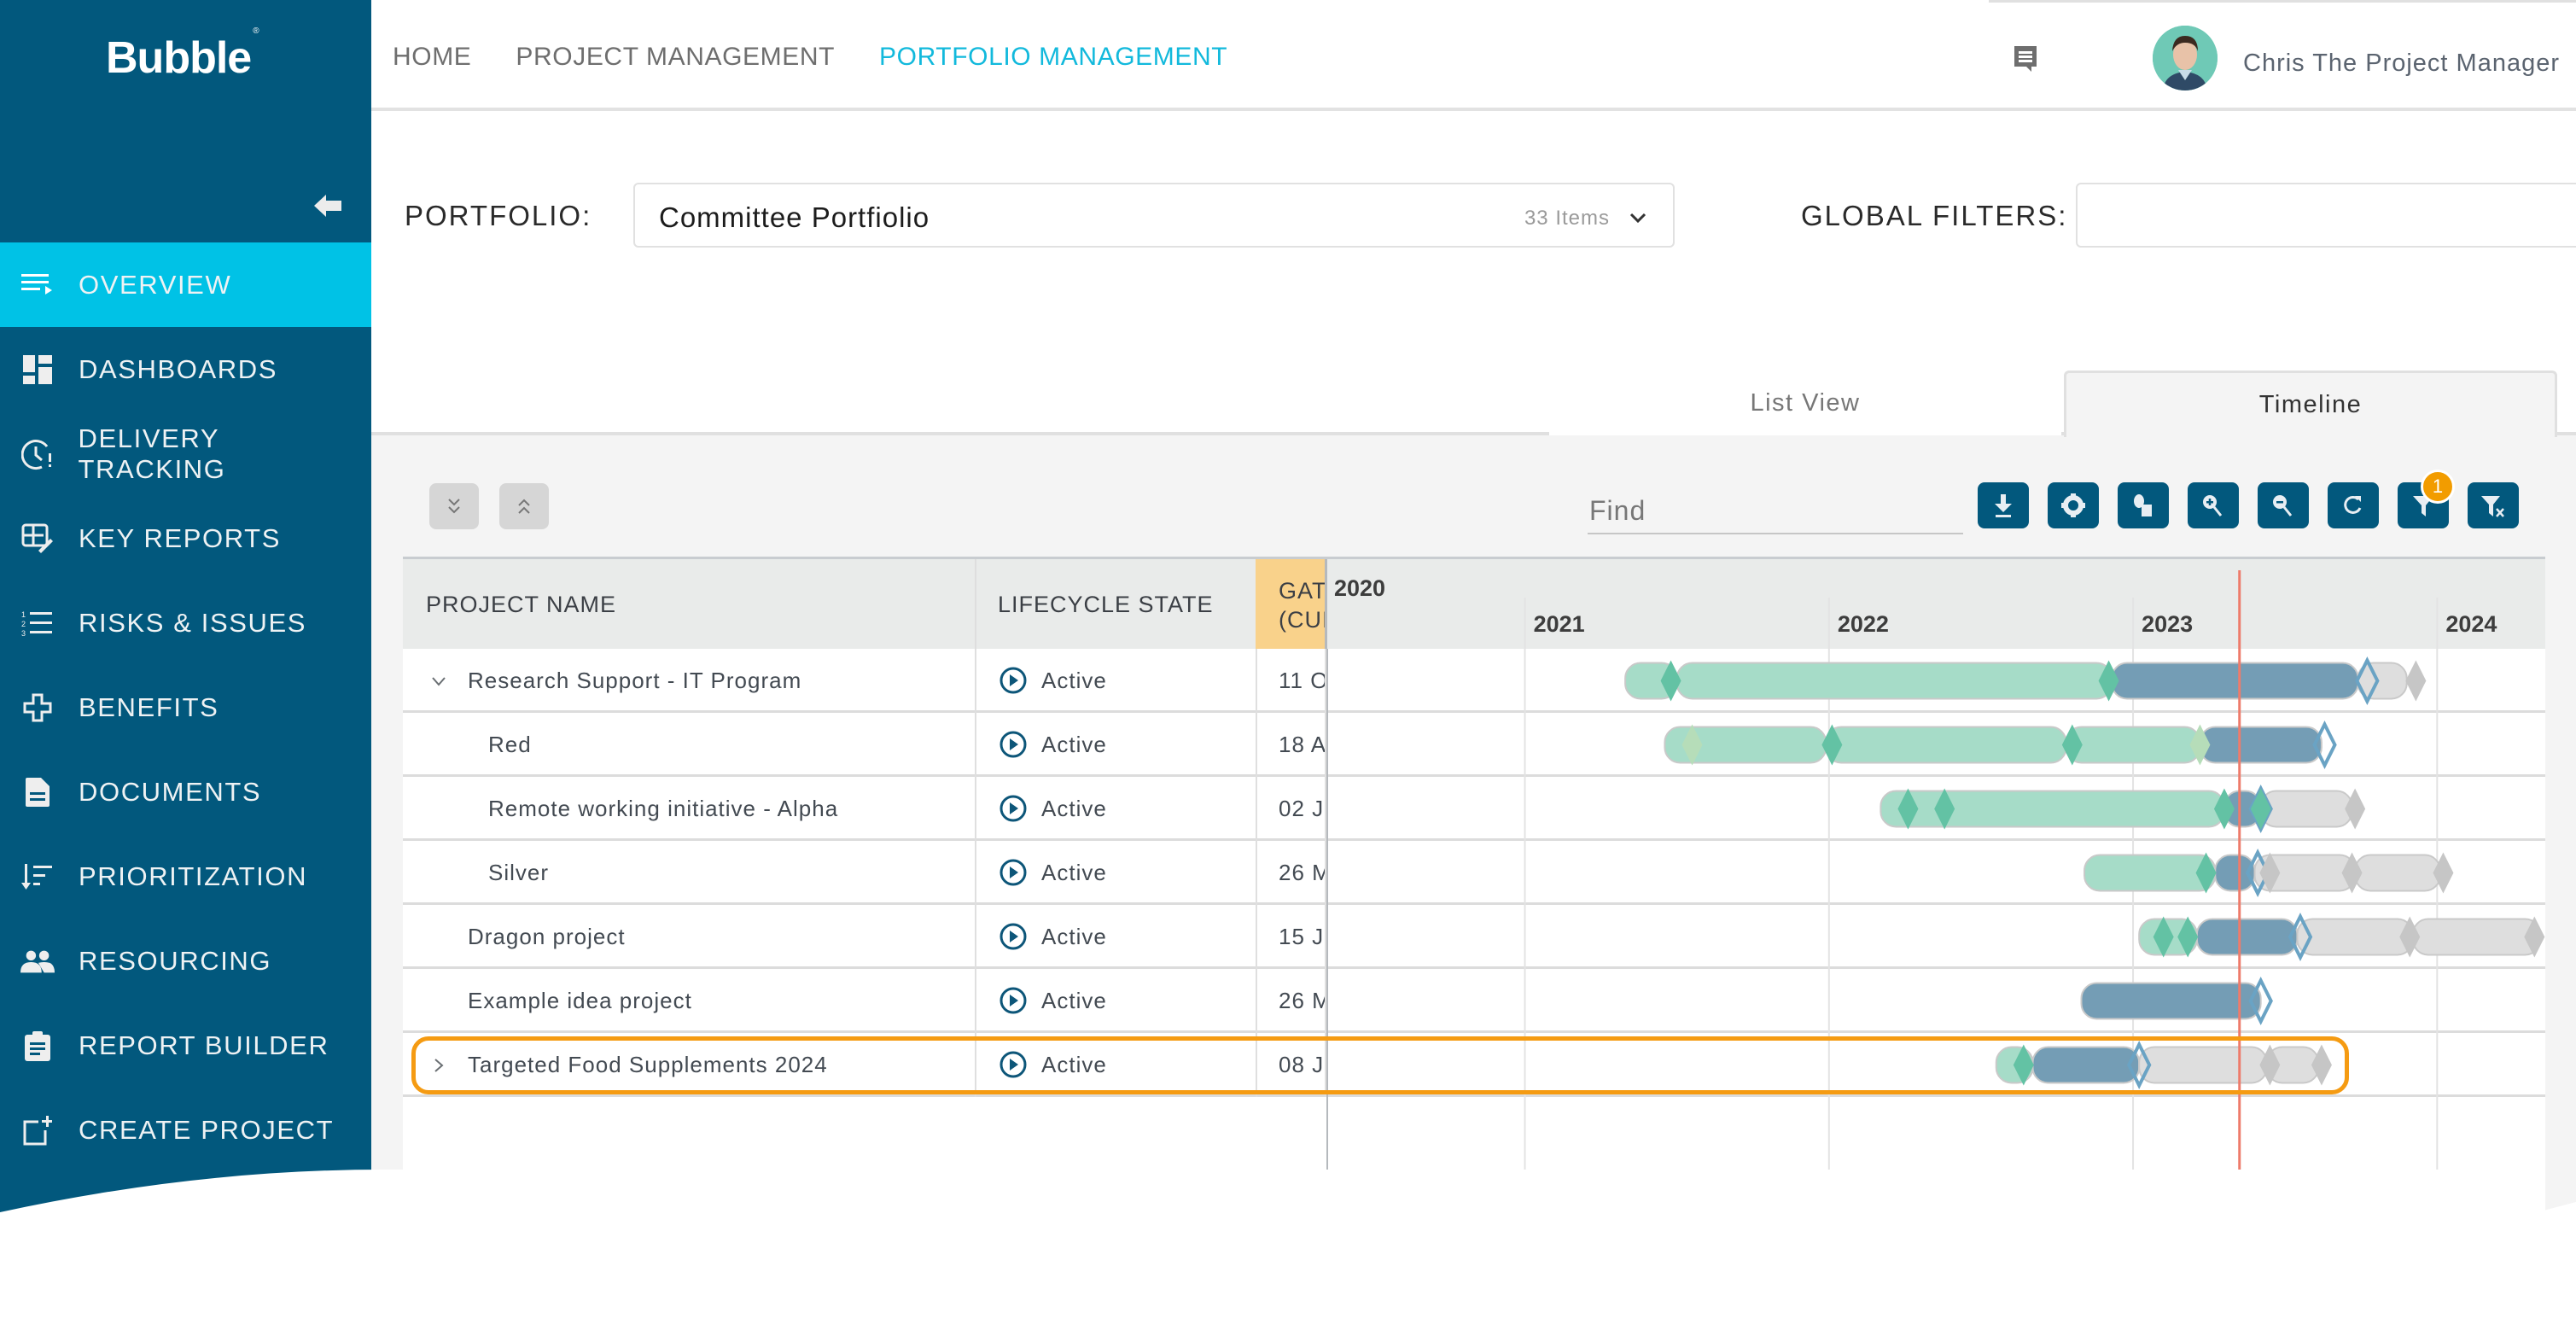  I want to click on decorative-curve, so click(1288, 1256).